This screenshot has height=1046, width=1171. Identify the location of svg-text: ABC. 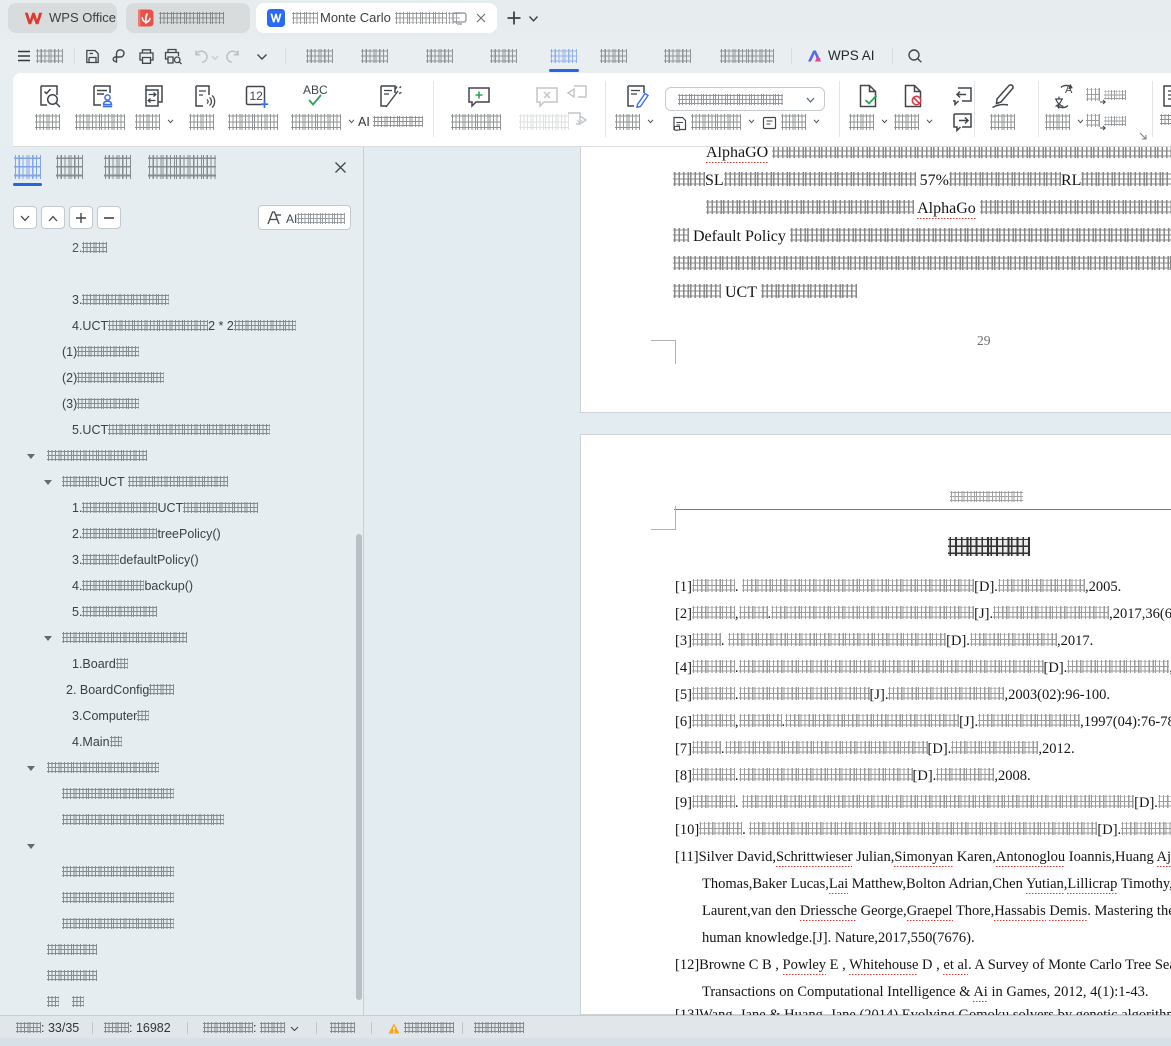
(315, 90).